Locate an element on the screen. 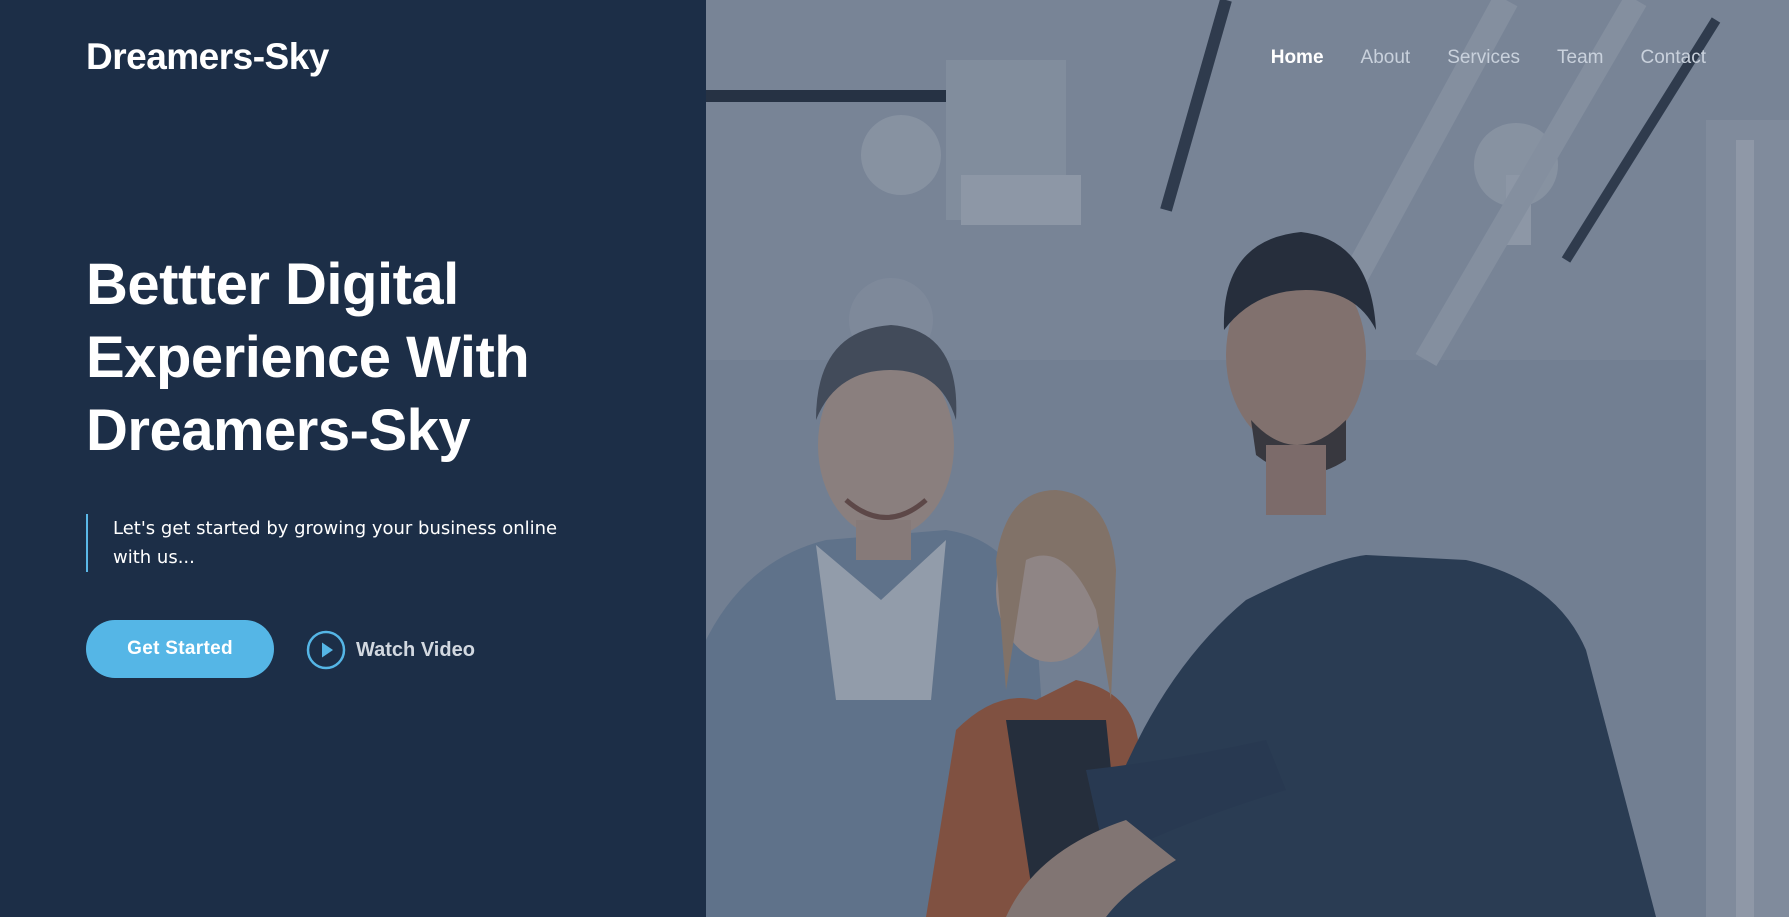 Image resolution: width=1789 pixels, height=917 pixels. play-circle-icon is located at coordinates (326, 650).